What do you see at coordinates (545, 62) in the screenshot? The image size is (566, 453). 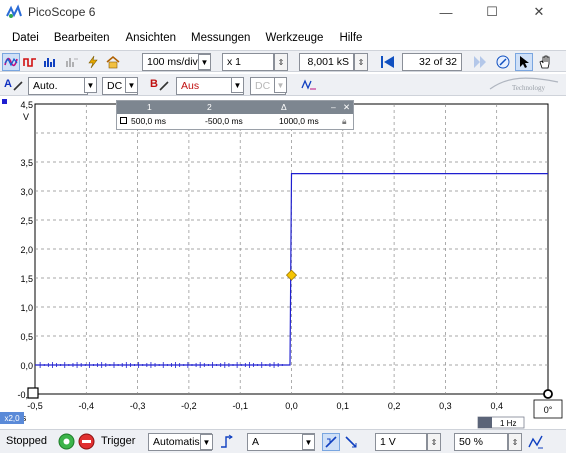 I see `hand-tool-icon` at bounding box center [545, 62].